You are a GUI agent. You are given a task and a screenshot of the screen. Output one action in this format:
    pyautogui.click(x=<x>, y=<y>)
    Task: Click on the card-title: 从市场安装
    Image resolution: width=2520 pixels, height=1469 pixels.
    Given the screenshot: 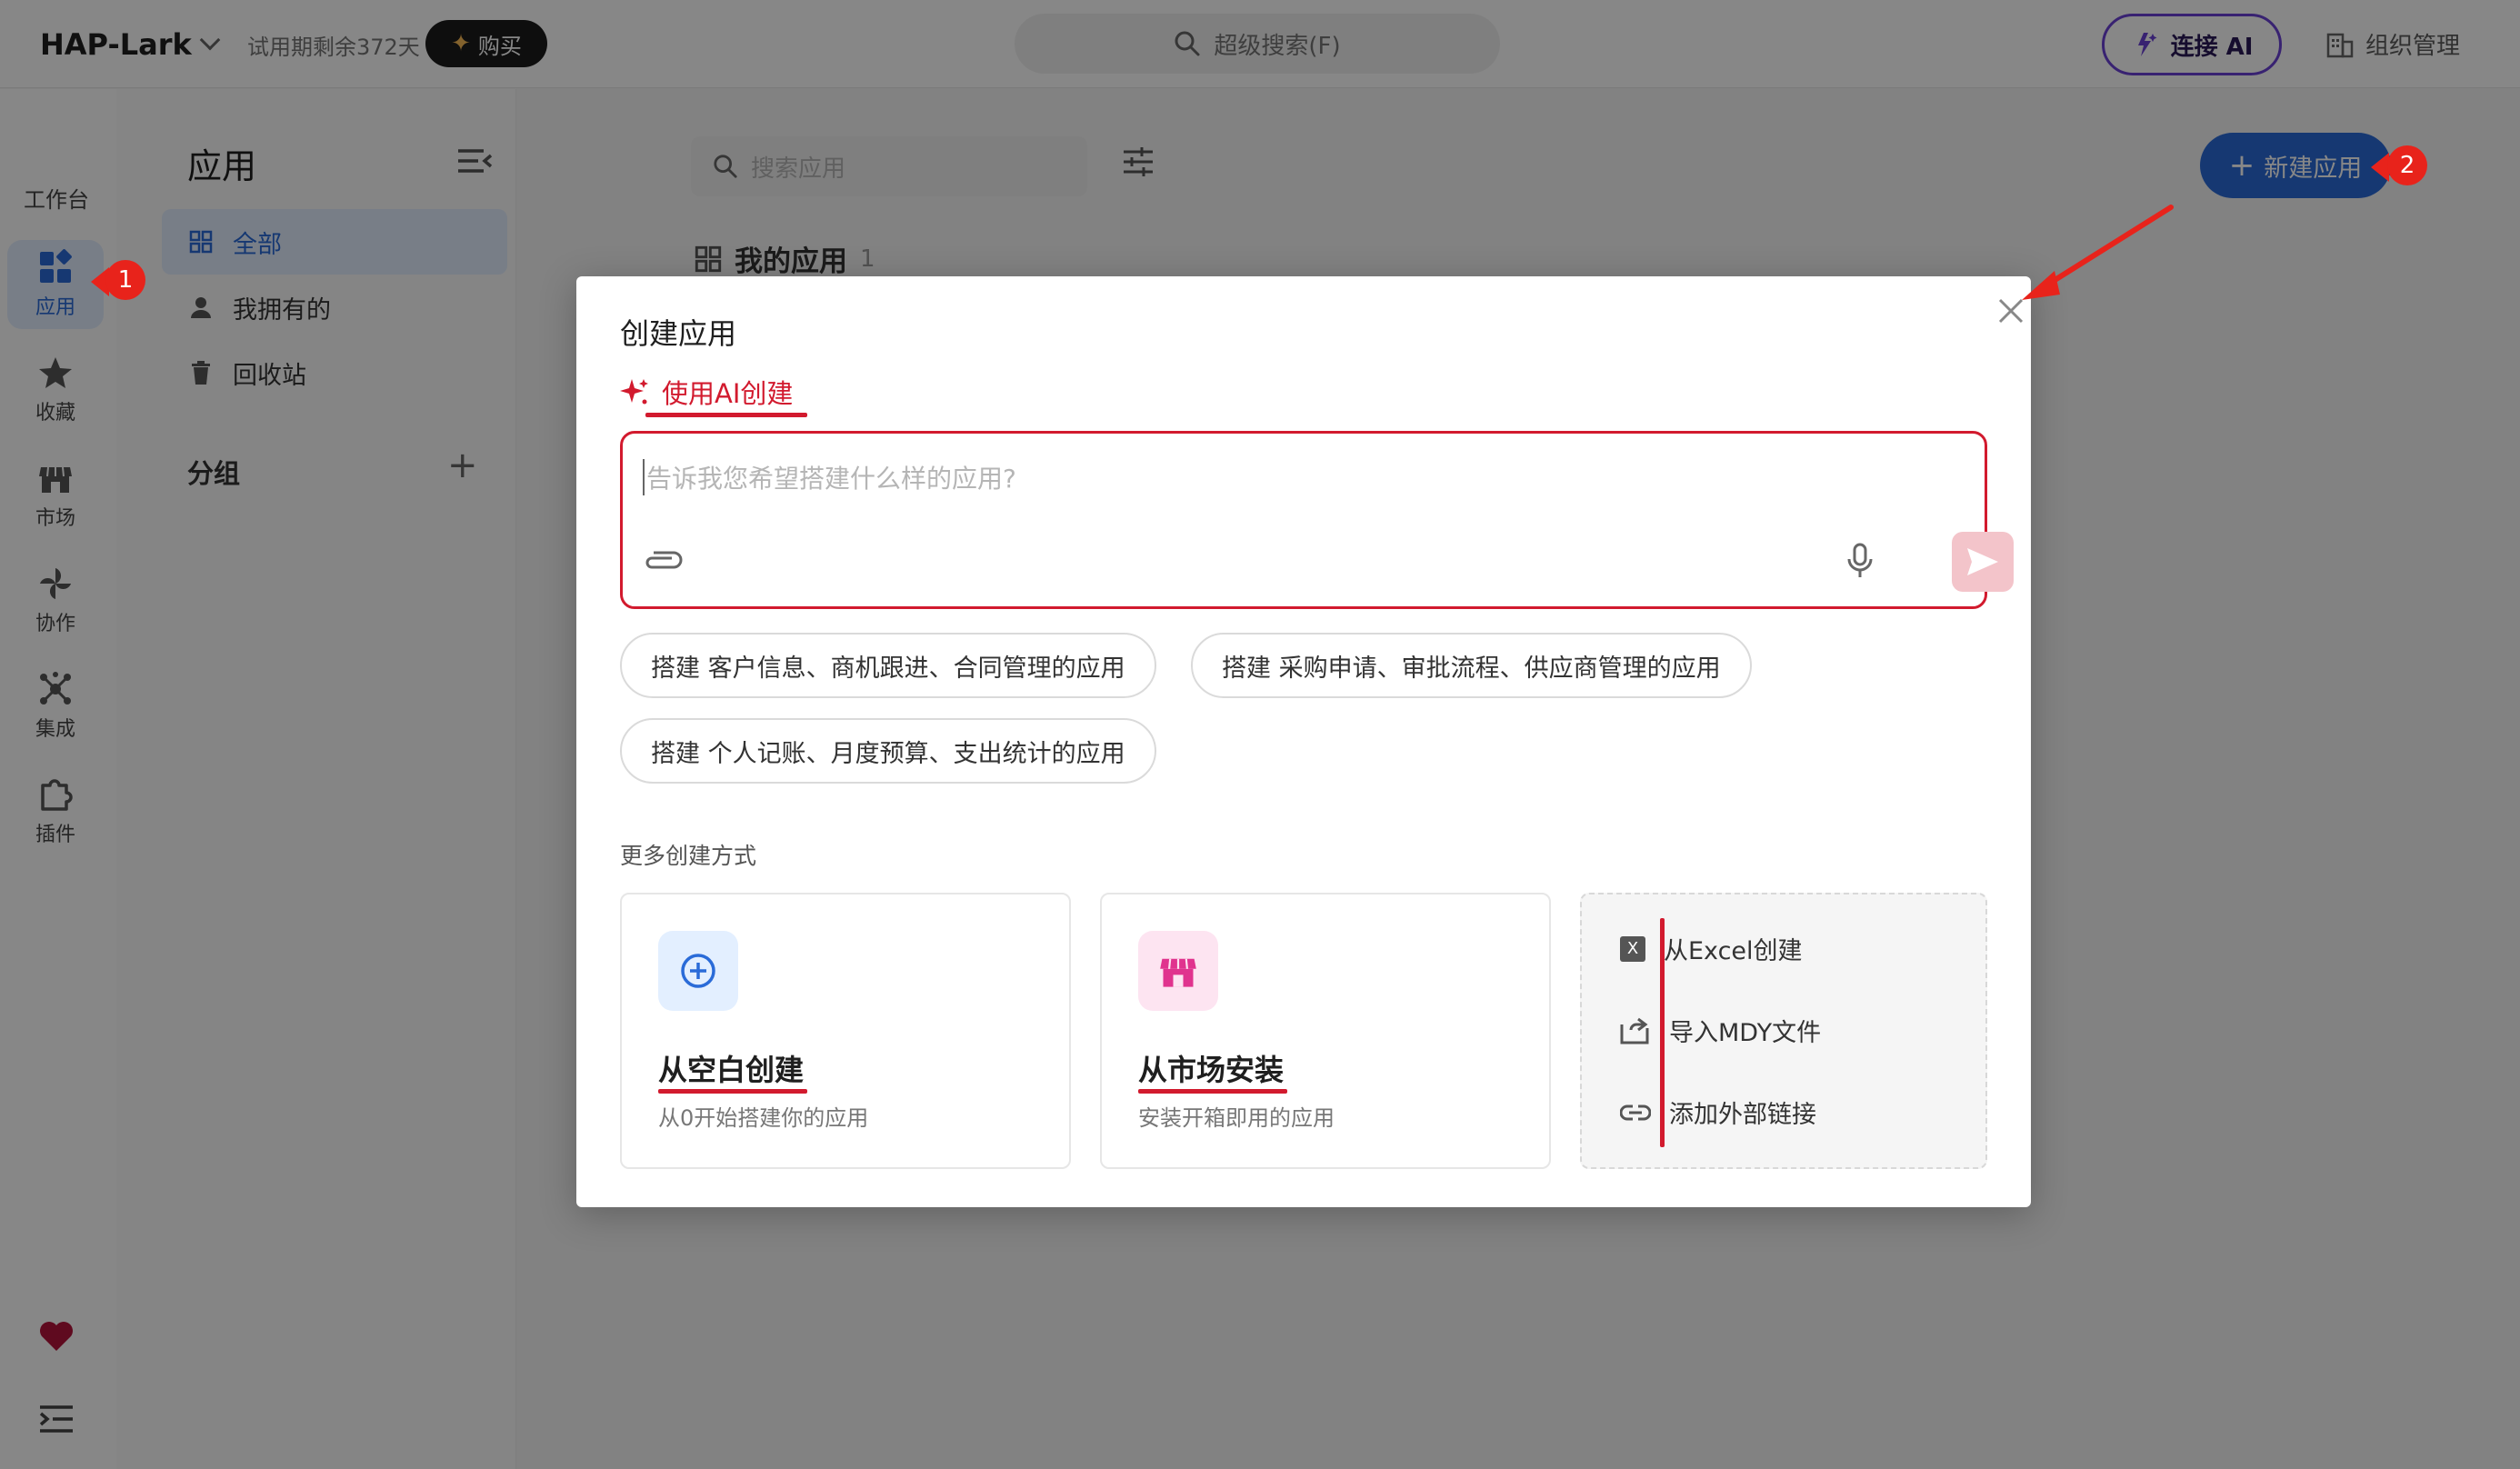 What is the action you would take?
    pyautogui.click(x=1211, y=1070)
    